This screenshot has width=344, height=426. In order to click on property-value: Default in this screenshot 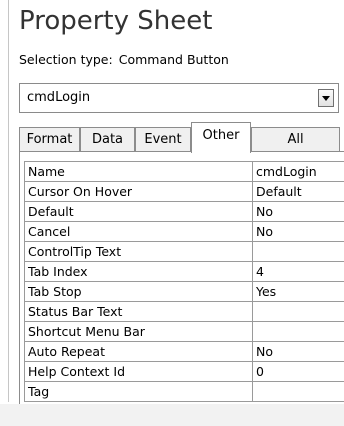, I will do `click(298, 191)`.